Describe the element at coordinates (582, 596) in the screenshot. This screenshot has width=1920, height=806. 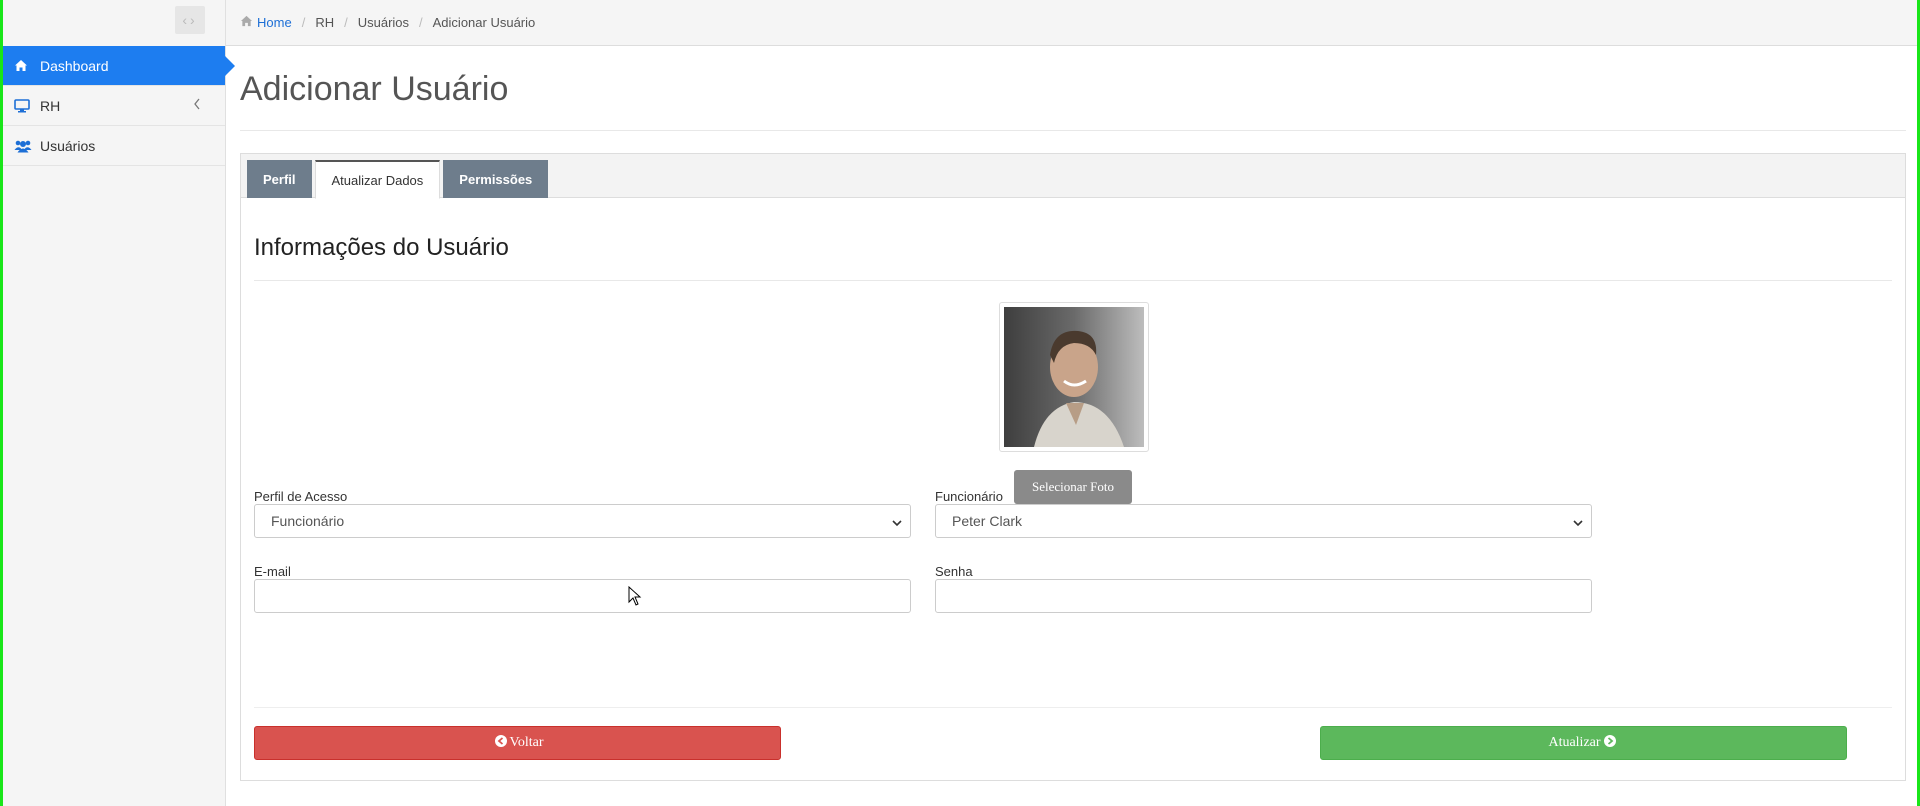
I see `email-field` at that location.